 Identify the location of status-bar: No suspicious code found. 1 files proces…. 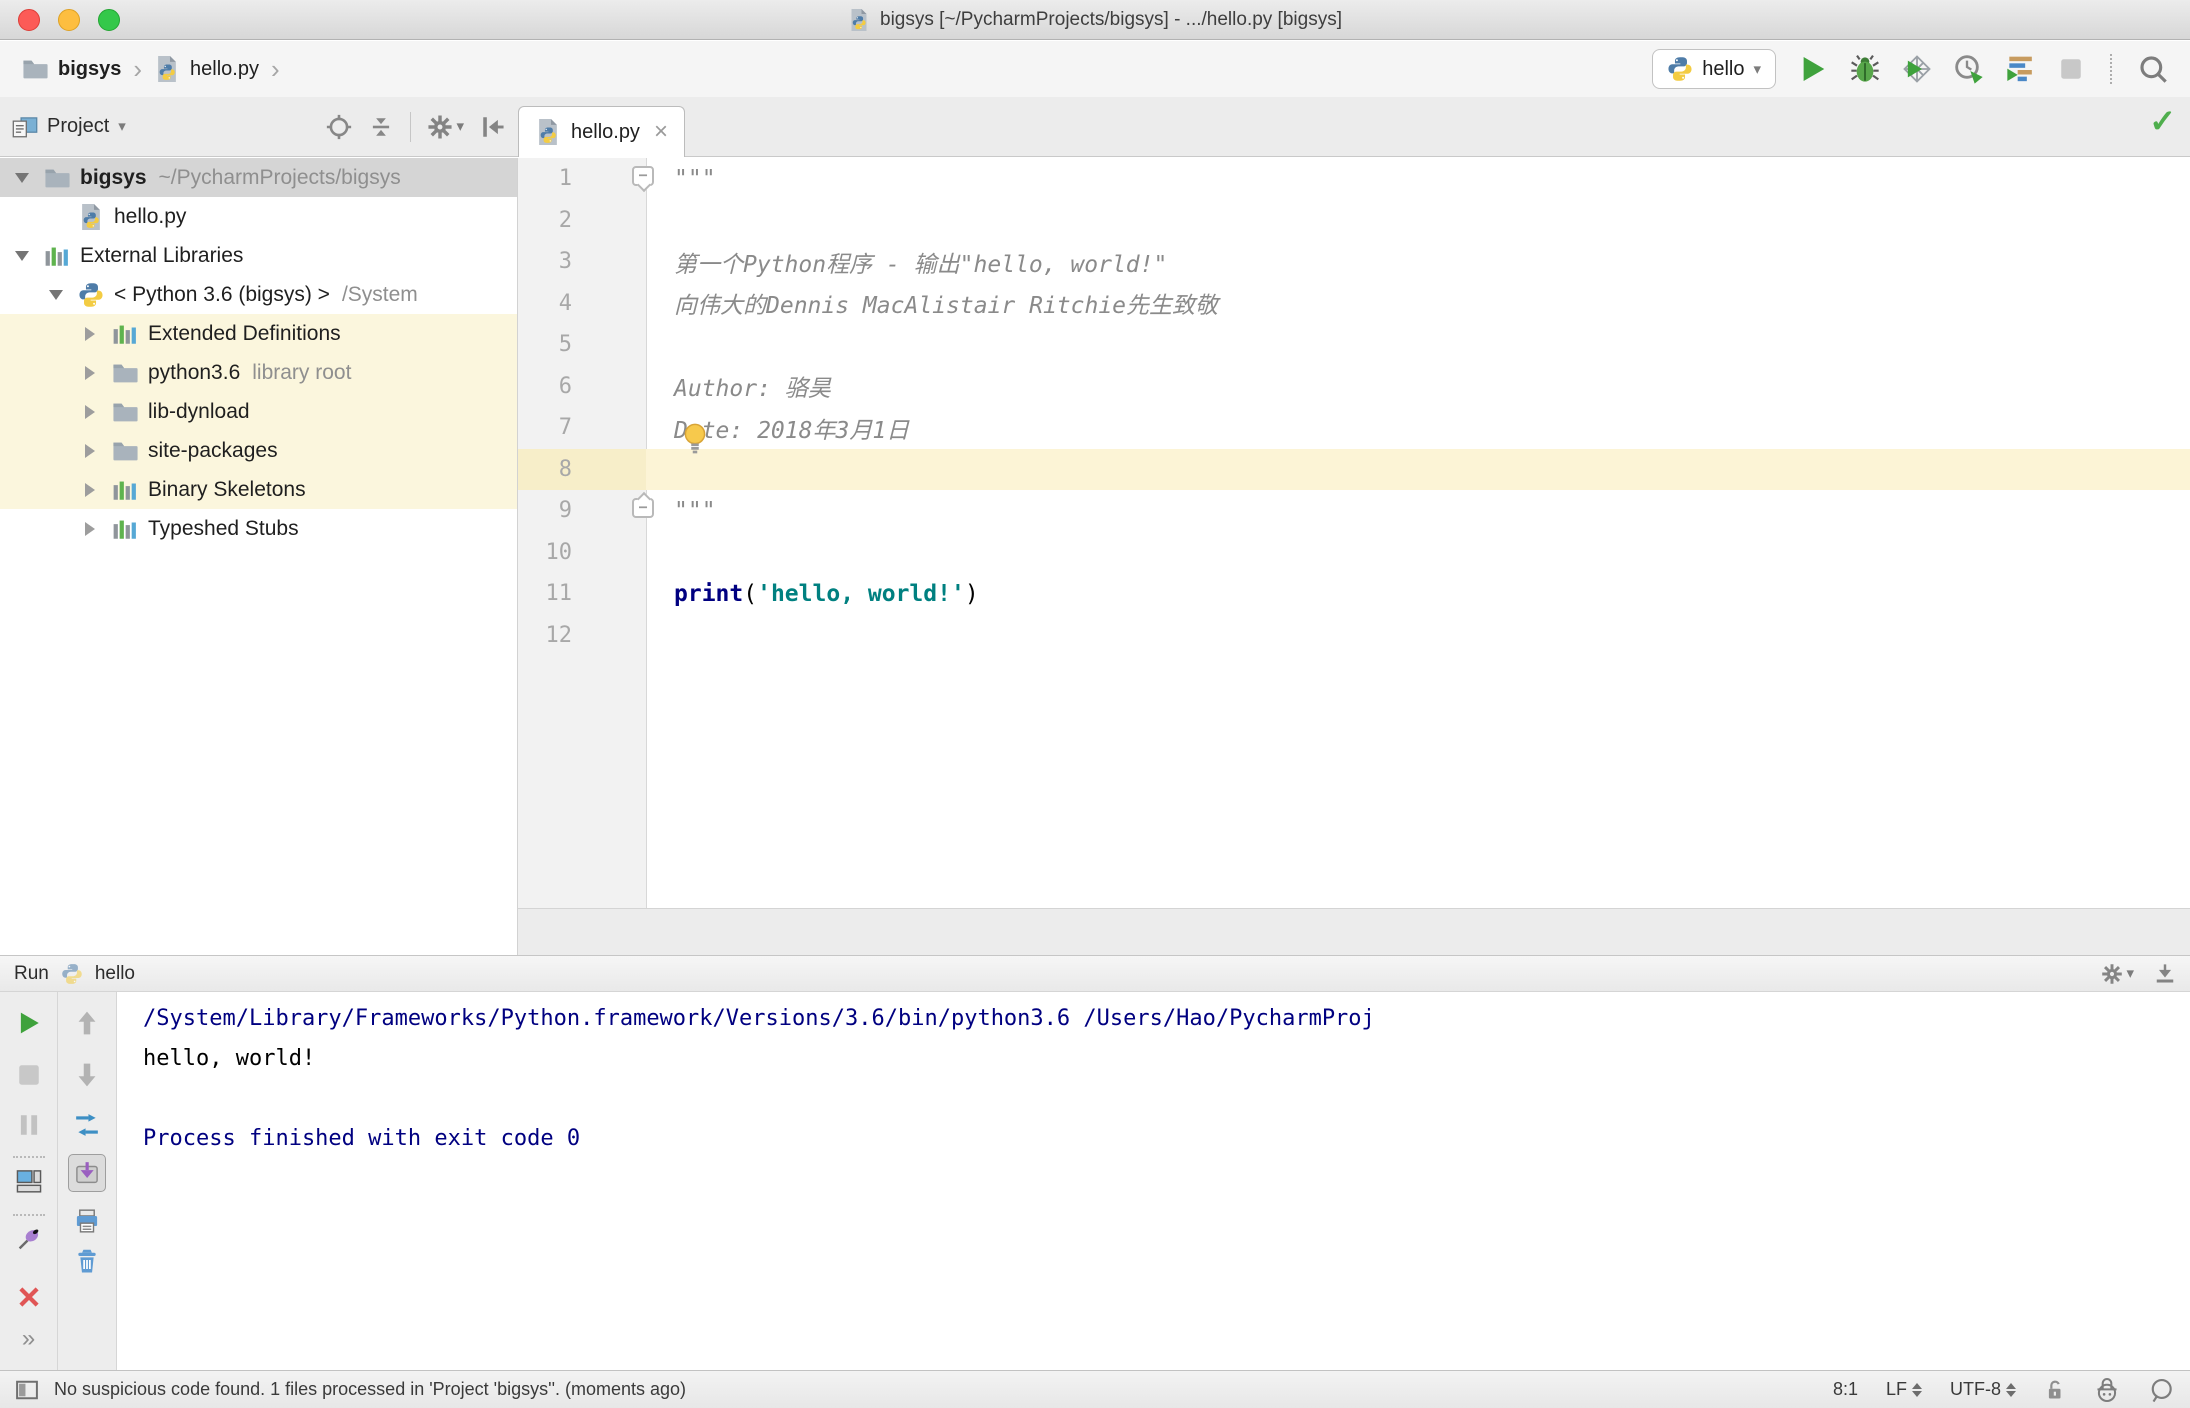
(1095, 1389).